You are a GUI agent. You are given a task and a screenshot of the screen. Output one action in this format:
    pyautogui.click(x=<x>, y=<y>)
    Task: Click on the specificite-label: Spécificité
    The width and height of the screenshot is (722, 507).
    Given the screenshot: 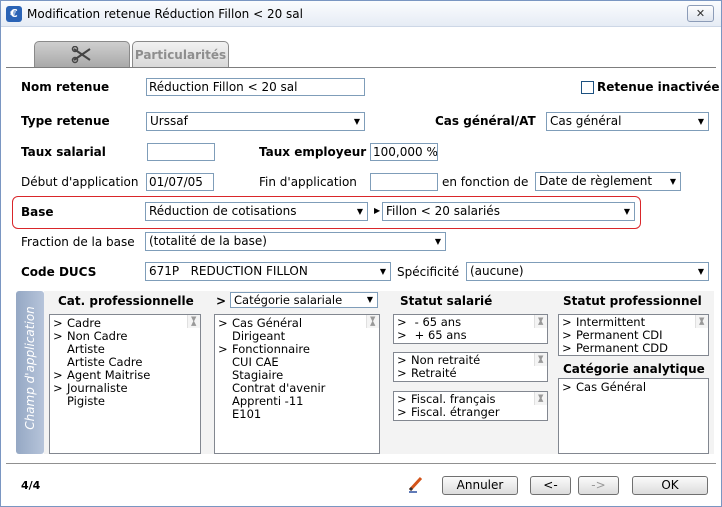 What is the action you would take?
    pyautogui.click(x=428, y=272)
    